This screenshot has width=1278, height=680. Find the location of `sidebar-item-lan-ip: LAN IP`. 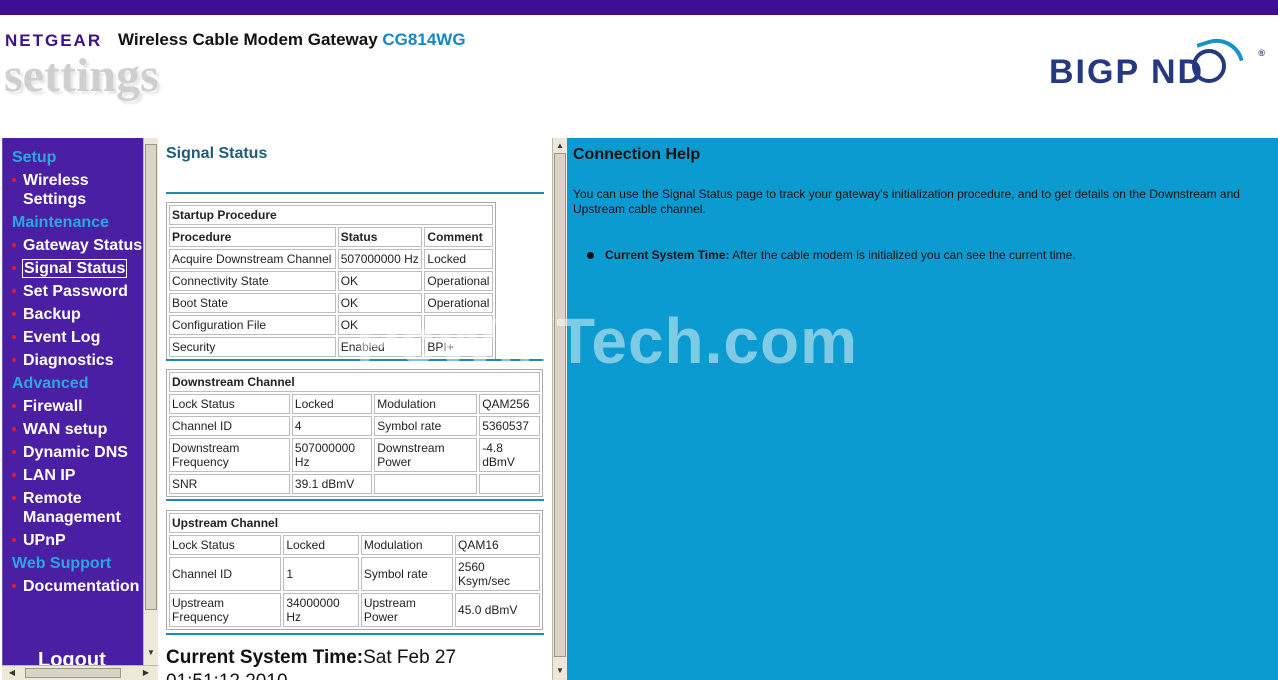

sidebar-item-lan-ip: LAN IP is located at coordinates (77, 475).